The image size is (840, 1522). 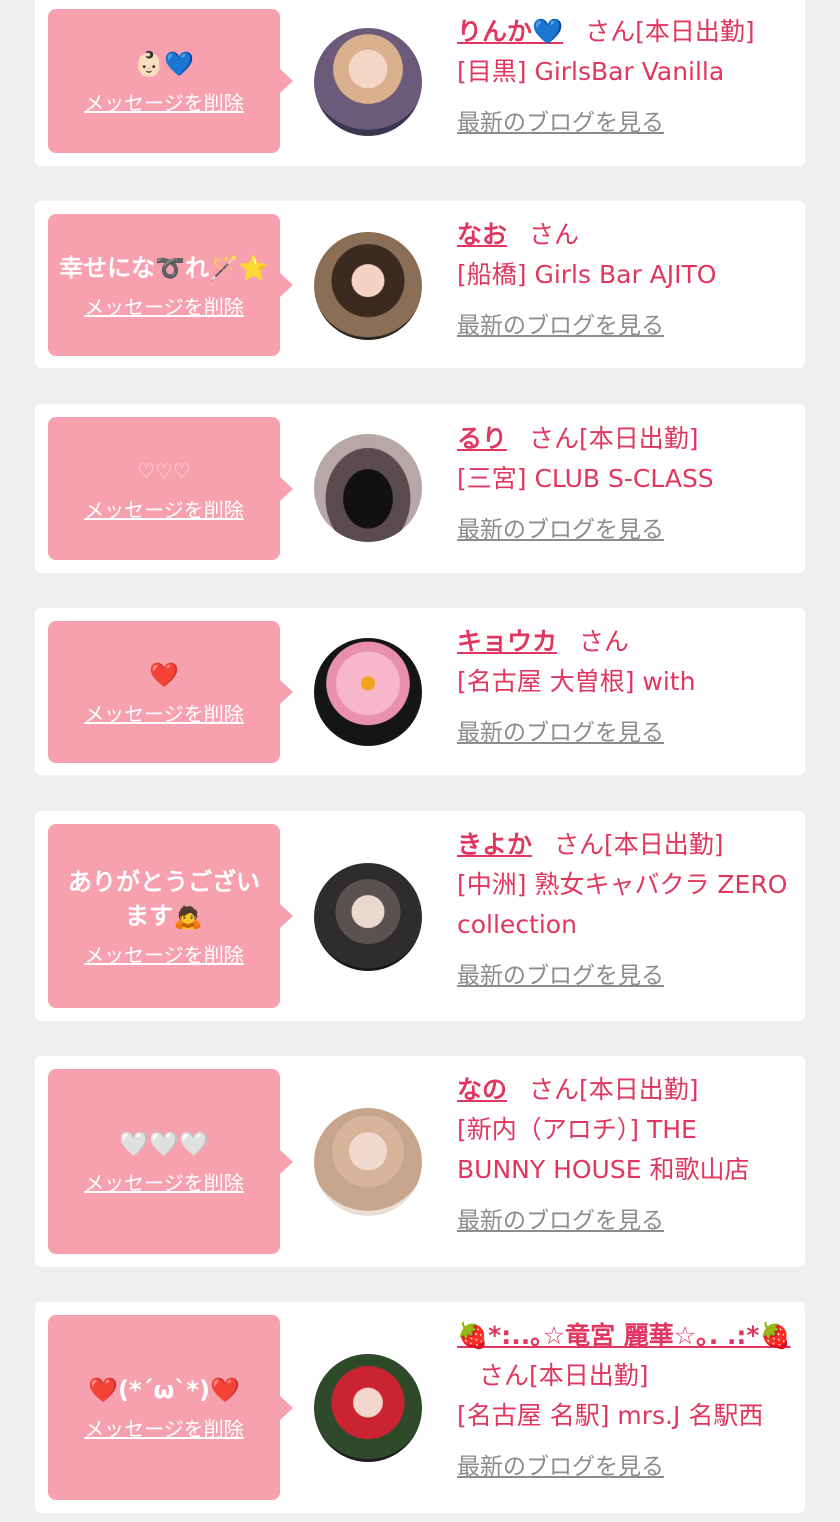 What do you see at coordinates (507, 641) in the screenshot?
I see `girl-name-link: キョウカ` at bounding box center [507, 641].